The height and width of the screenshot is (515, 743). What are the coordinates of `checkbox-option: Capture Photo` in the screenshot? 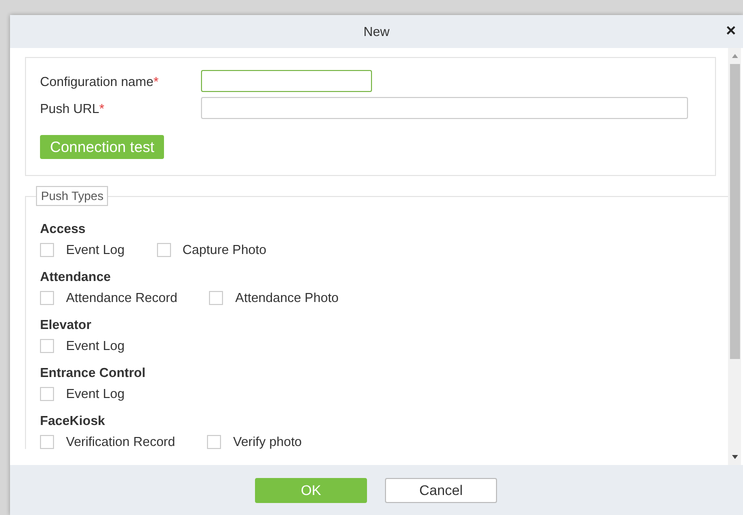 It's located at (211, 249).